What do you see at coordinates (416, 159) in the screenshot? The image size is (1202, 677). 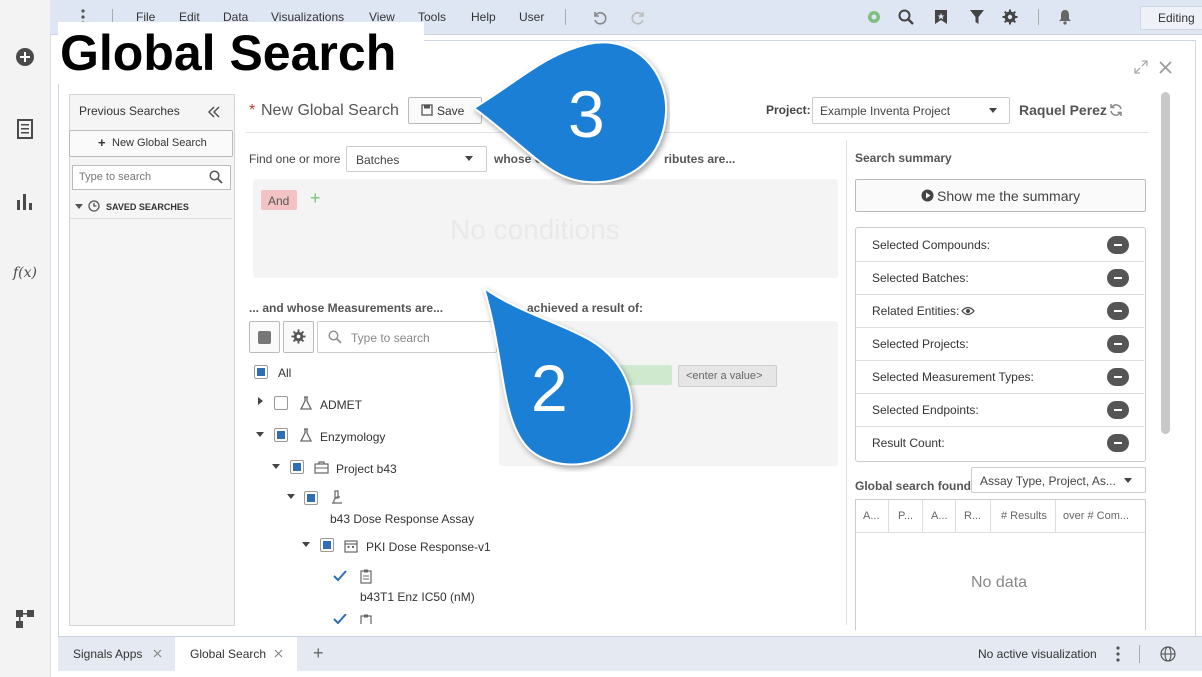 I see `entity-select: Batches` at bounding box center [416, 159].